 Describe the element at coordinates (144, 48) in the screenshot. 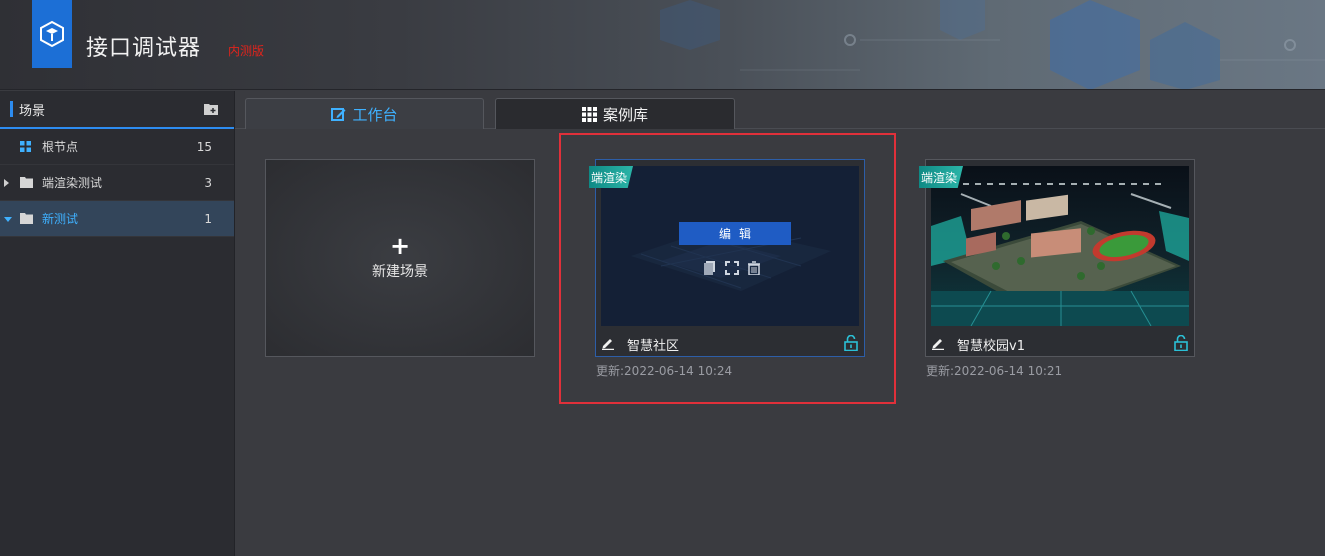

I see `app-title: 接口调试器` at that location.